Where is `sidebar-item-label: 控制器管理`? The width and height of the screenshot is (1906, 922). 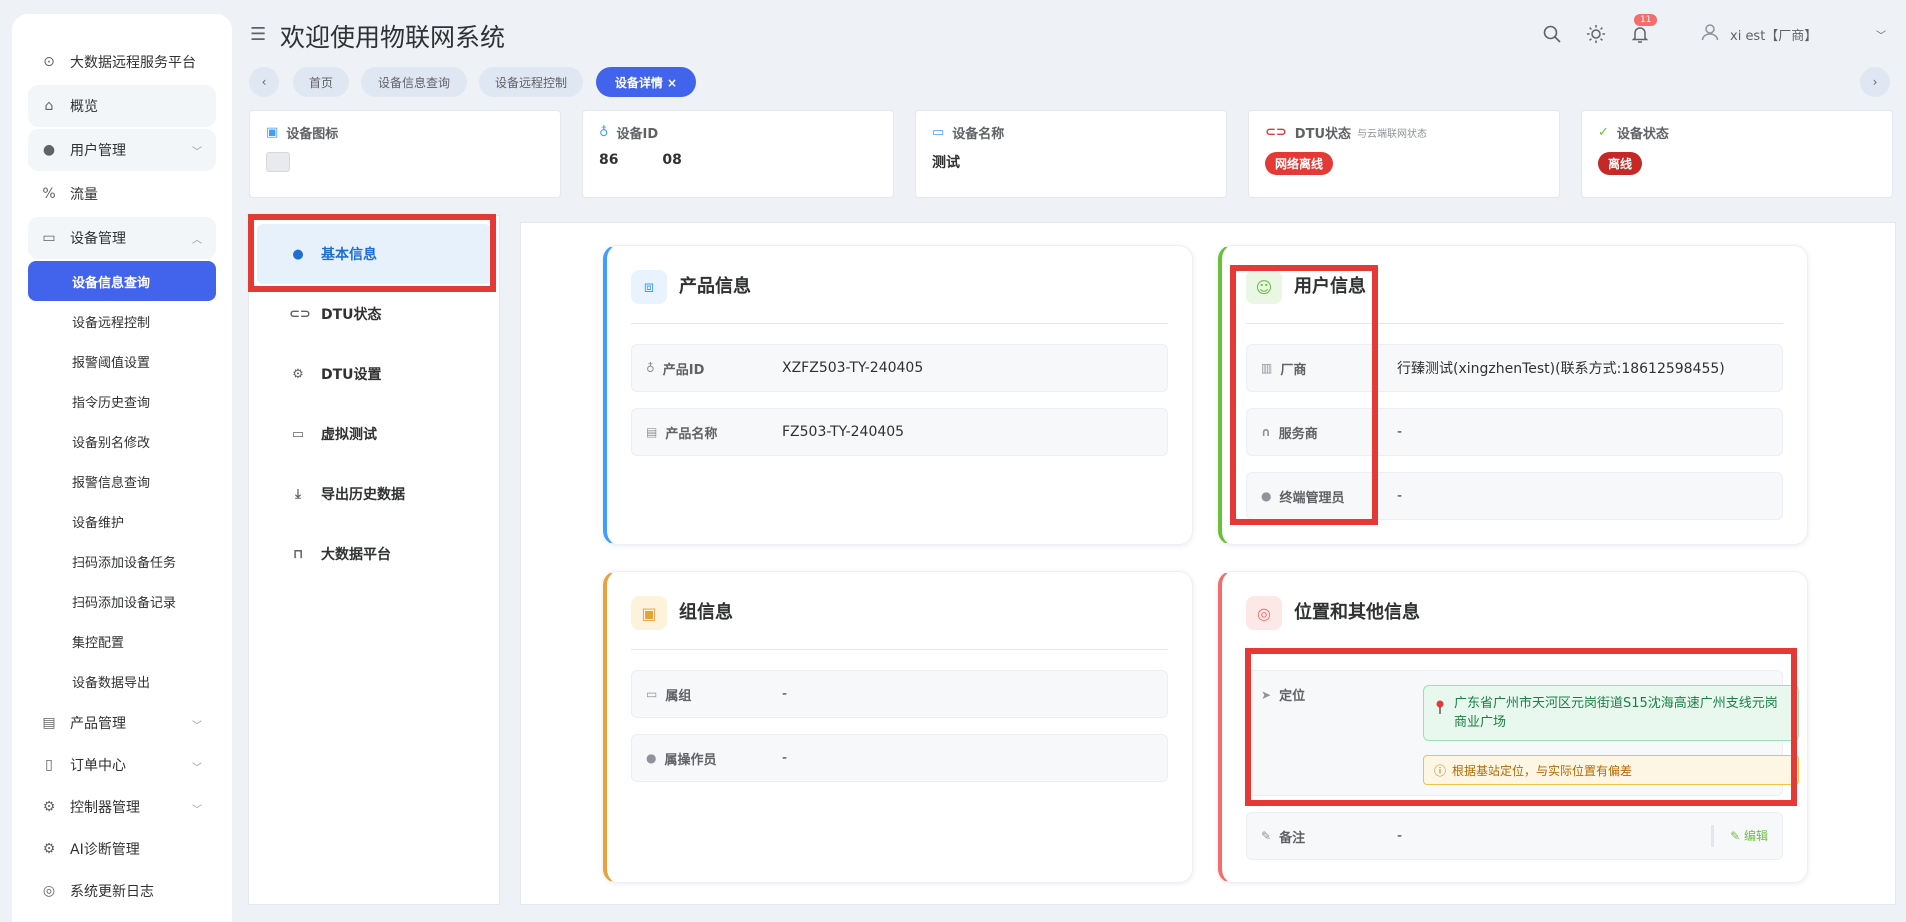 sidebar-item-label: 控制器管理 is located at coordinates (105, 808).